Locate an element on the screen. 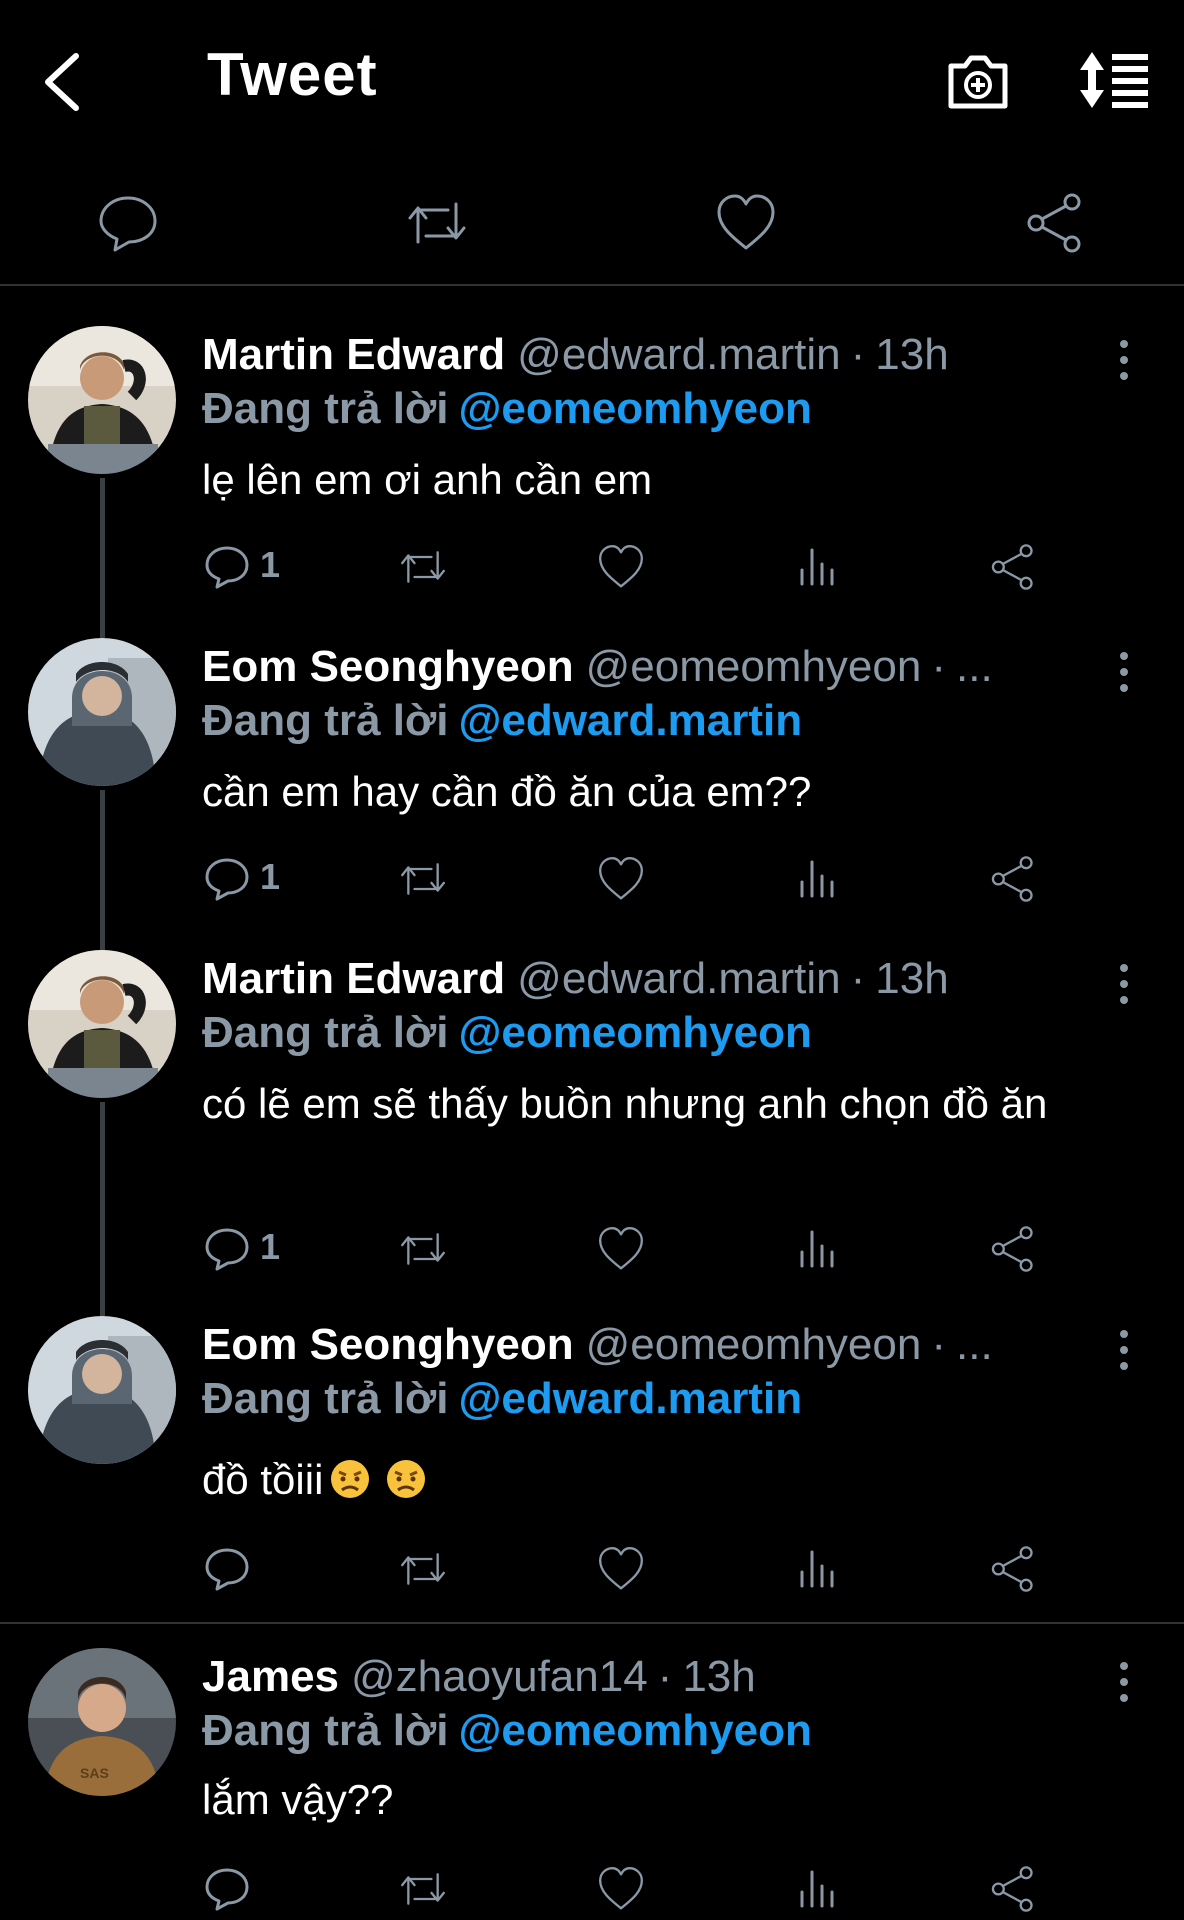 The image size is (1184, 1920). chevron-left-icon is located at coordinates (62, 82).